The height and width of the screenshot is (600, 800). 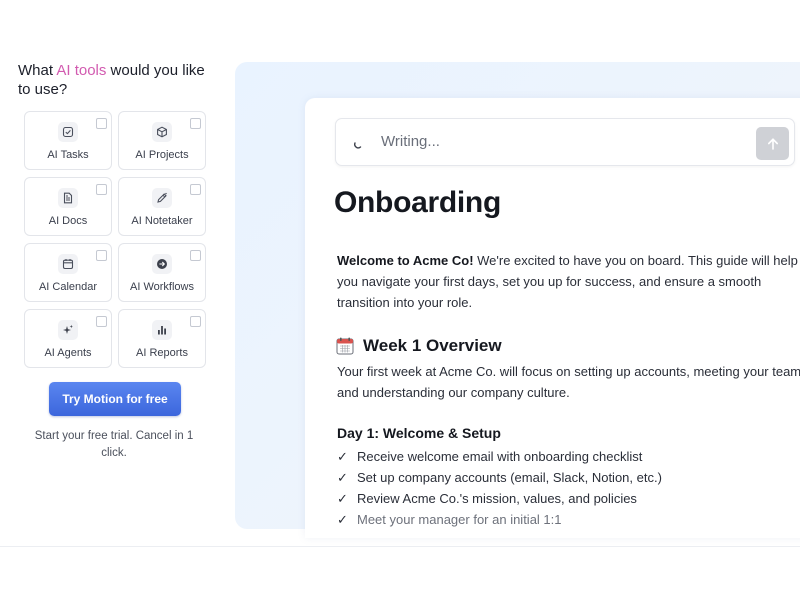 What do you see at coordinates (162, 221) in the screenshot?
I see `tool-label: AI Notetaker` at bounding box center [162, 221].